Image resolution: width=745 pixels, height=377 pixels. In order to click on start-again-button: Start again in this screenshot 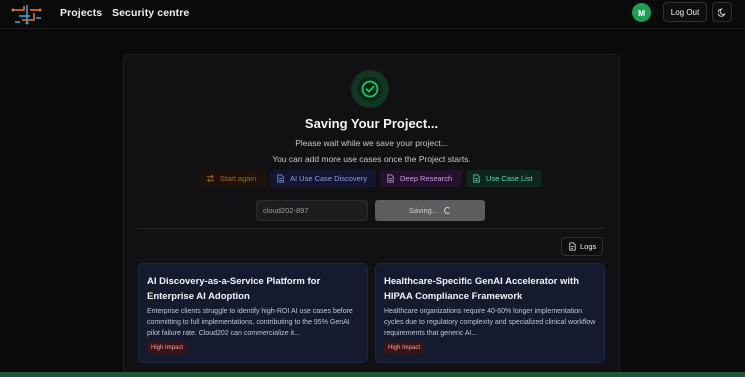, I will do `click(234, 178)`.